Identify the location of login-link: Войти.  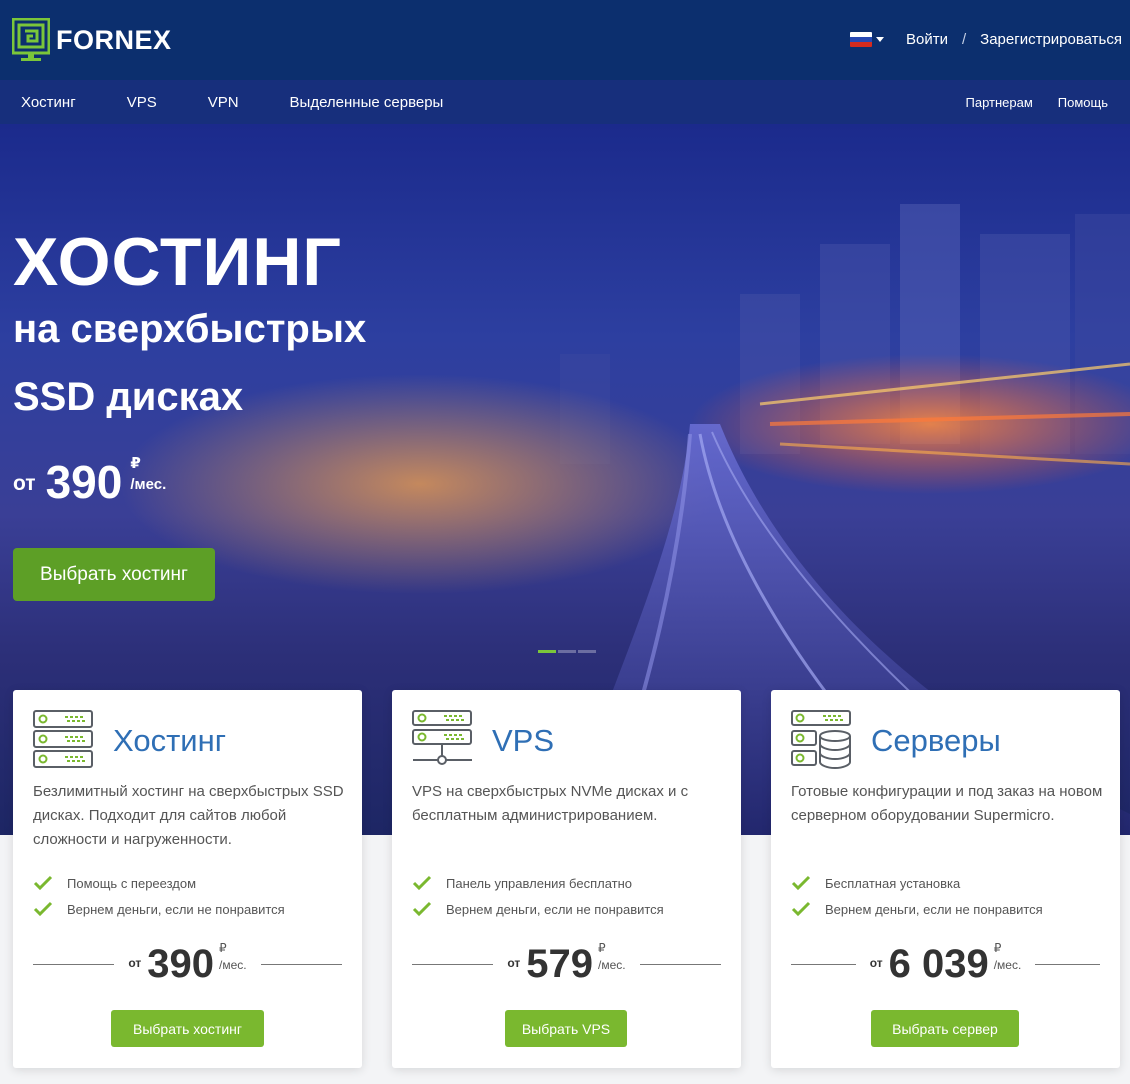
(927, 39).